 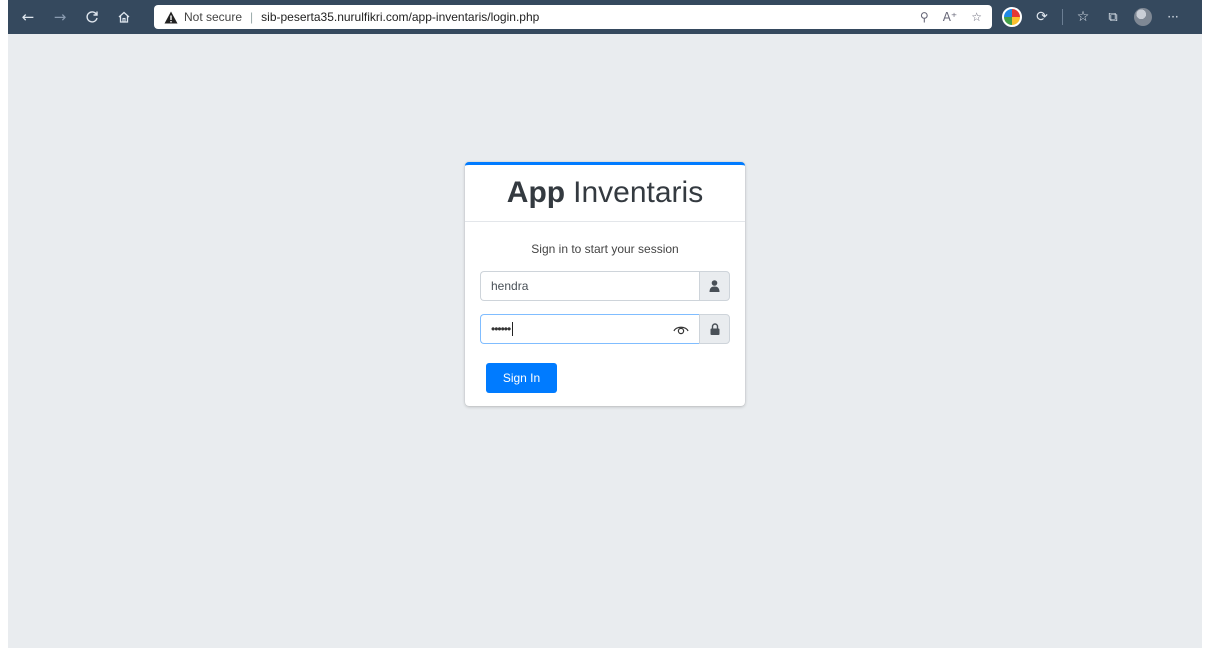 I want to click on lock-icon, so click(x=714, y=329).